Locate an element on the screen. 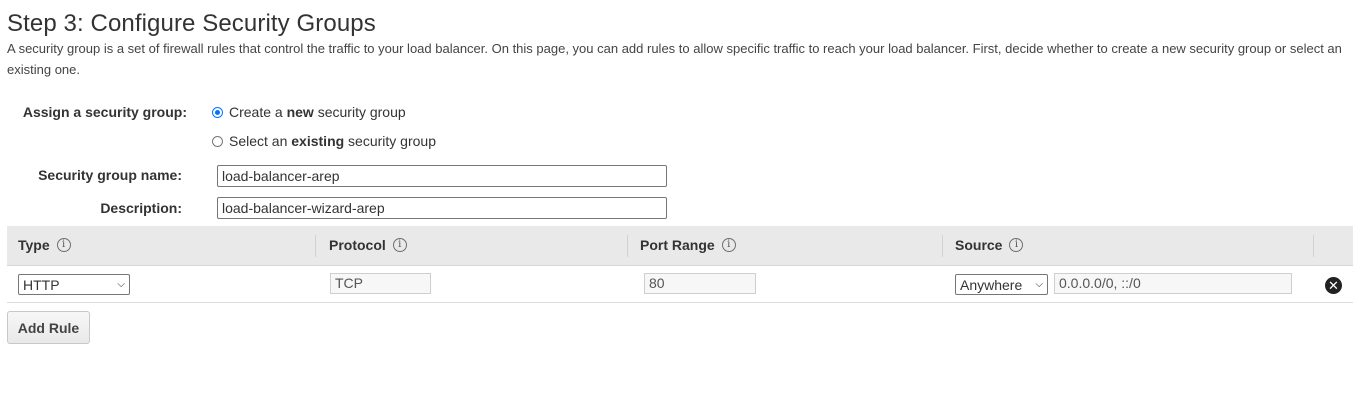 The image size is (1363, 409). radio-select-bold: existing is located at coordinates (318, 141).